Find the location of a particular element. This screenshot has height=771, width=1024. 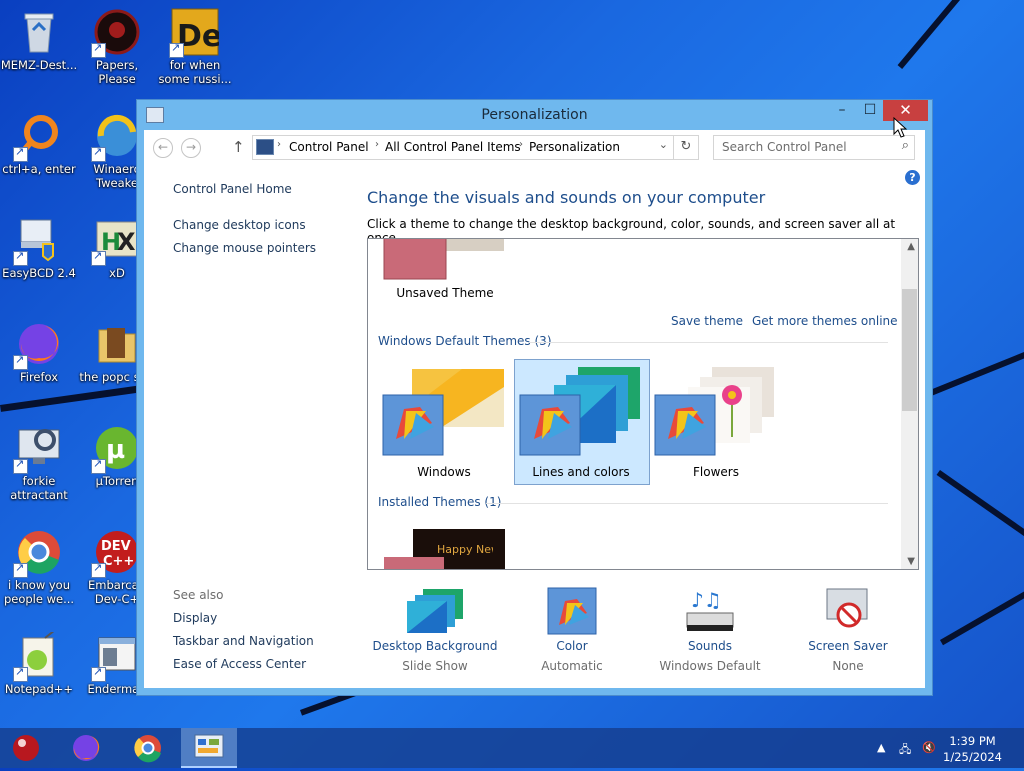

ease-of-access-link: Ease of Access Center is located at coordinates (239, 664).